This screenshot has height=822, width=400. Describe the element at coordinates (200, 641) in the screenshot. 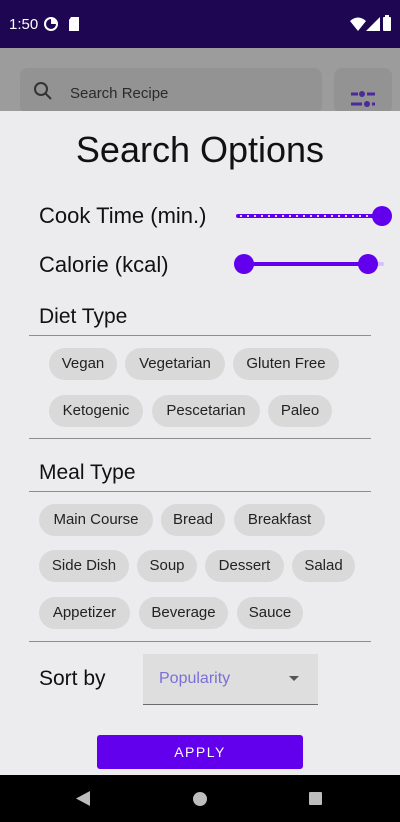

I see `meal-sort-divider` at that location.